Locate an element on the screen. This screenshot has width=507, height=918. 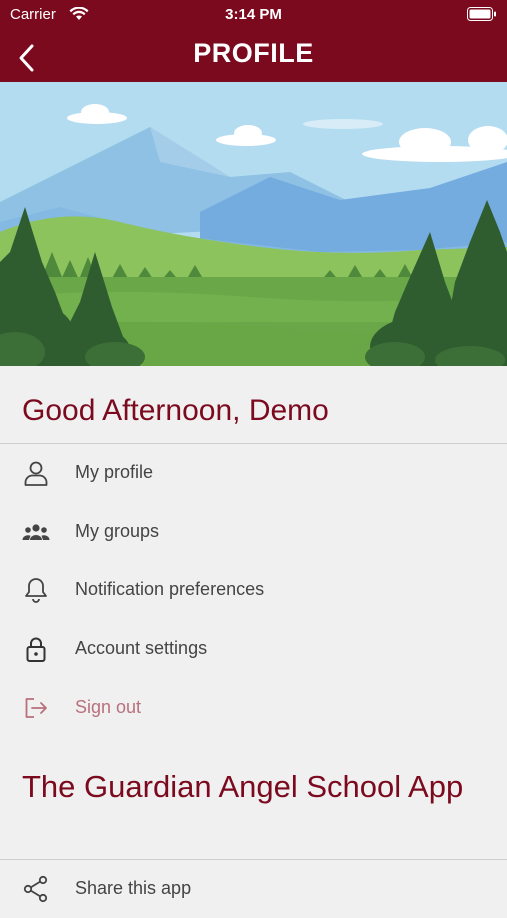
menu-item-label: My profile is located at coordinates (114, 472).